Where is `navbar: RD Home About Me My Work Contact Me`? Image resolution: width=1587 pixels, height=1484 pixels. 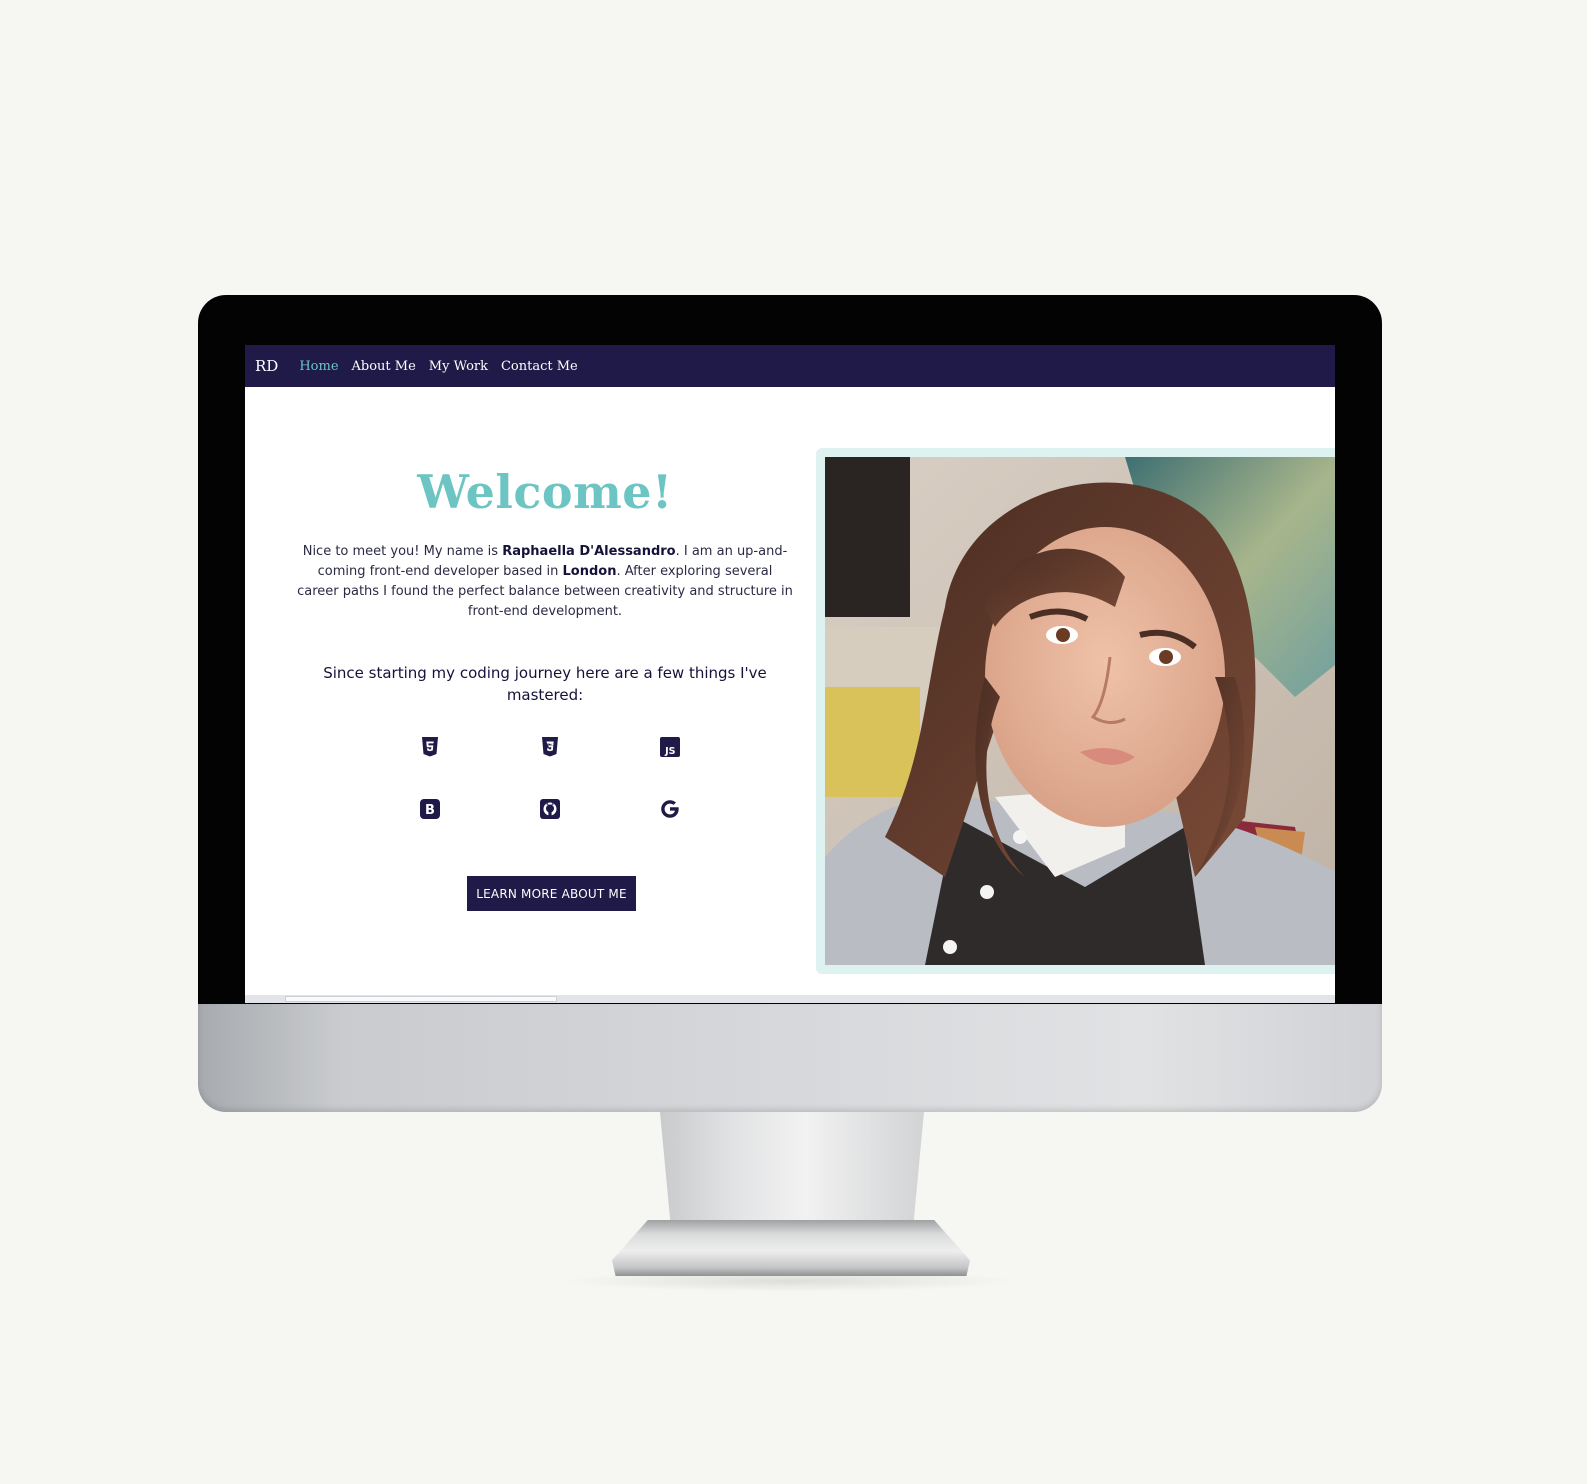
navbar: RD Home About Me My Work Contact Me is located at coordinates (790, 366).